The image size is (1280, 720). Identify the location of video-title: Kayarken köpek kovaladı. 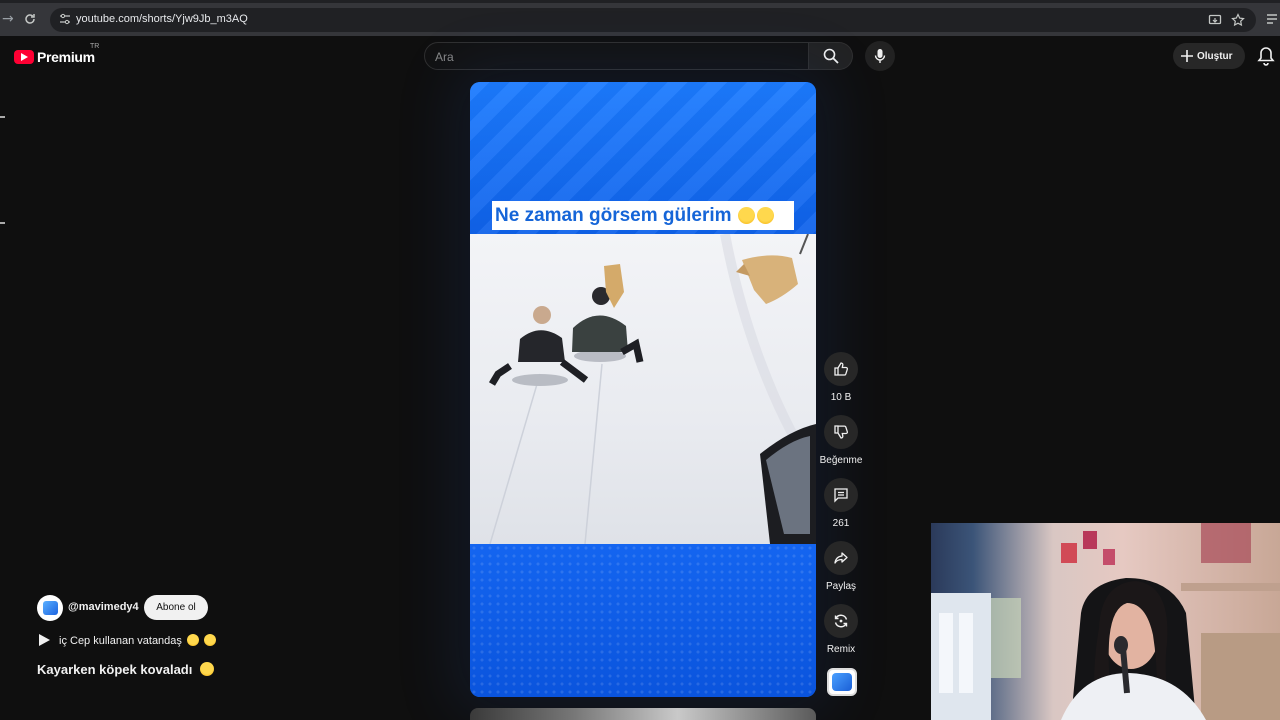
(125, 669).